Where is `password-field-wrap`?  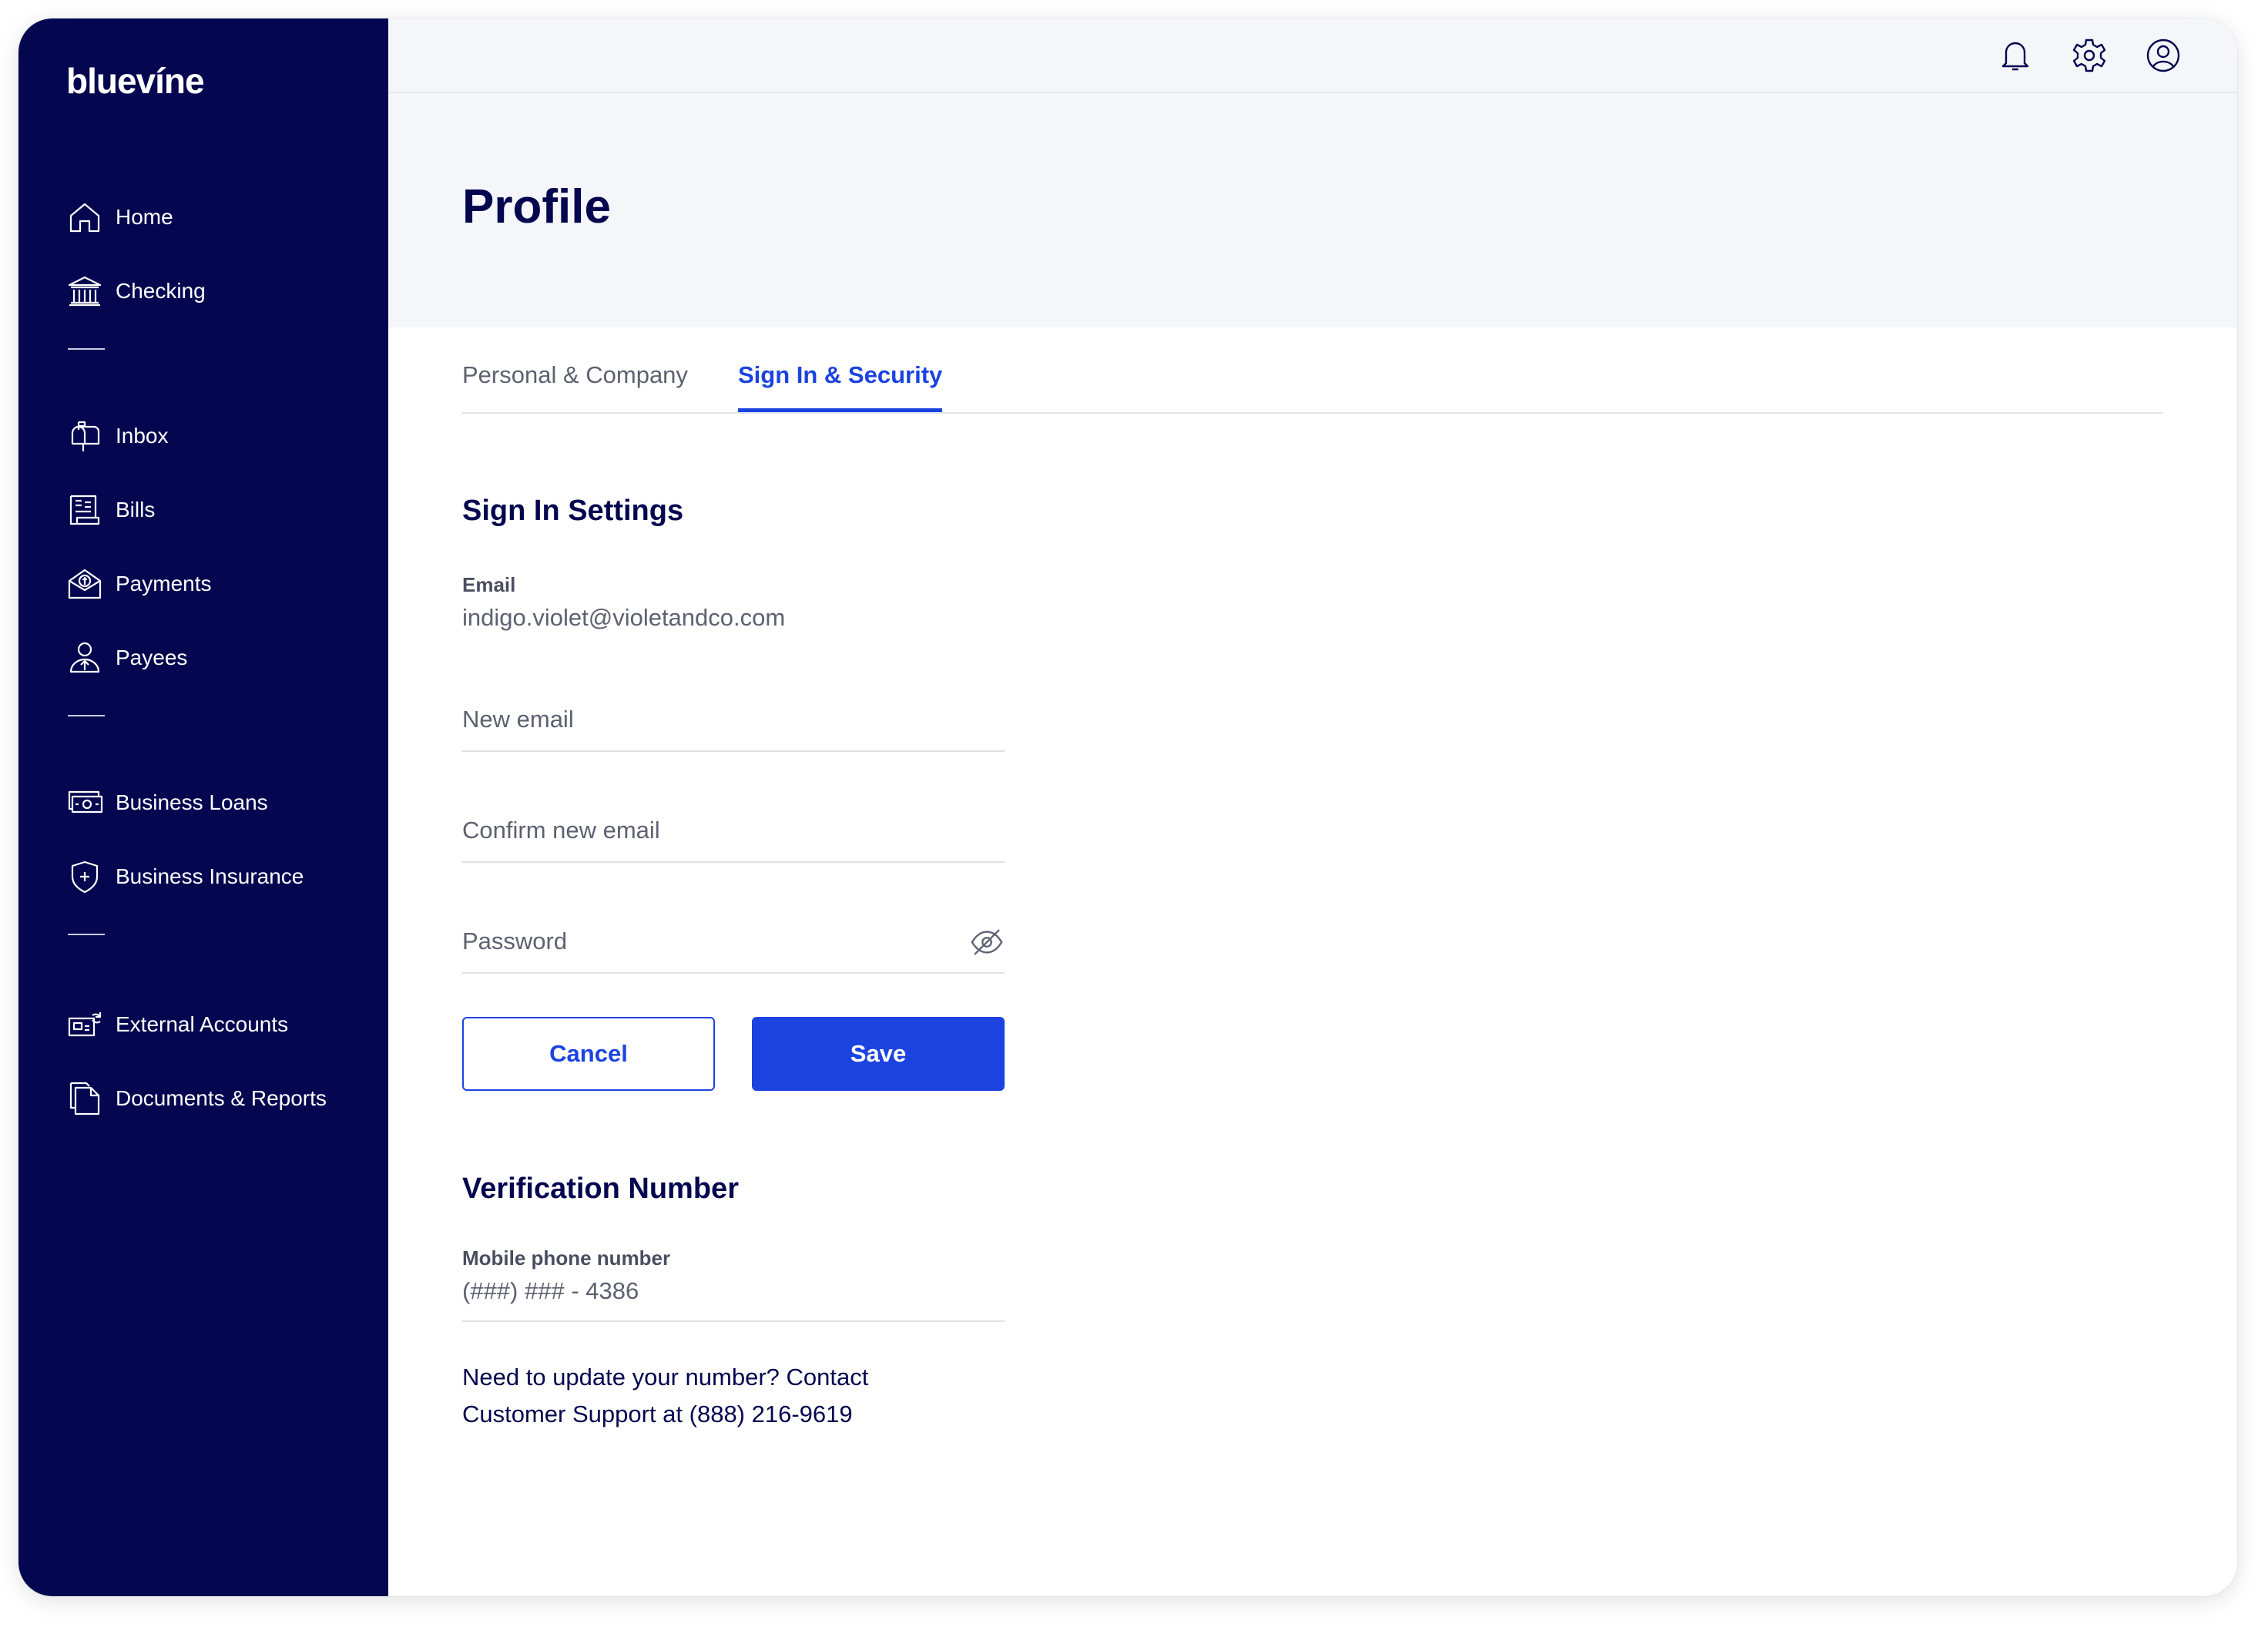 password-field-wrap is located at coordinates (733, 945).